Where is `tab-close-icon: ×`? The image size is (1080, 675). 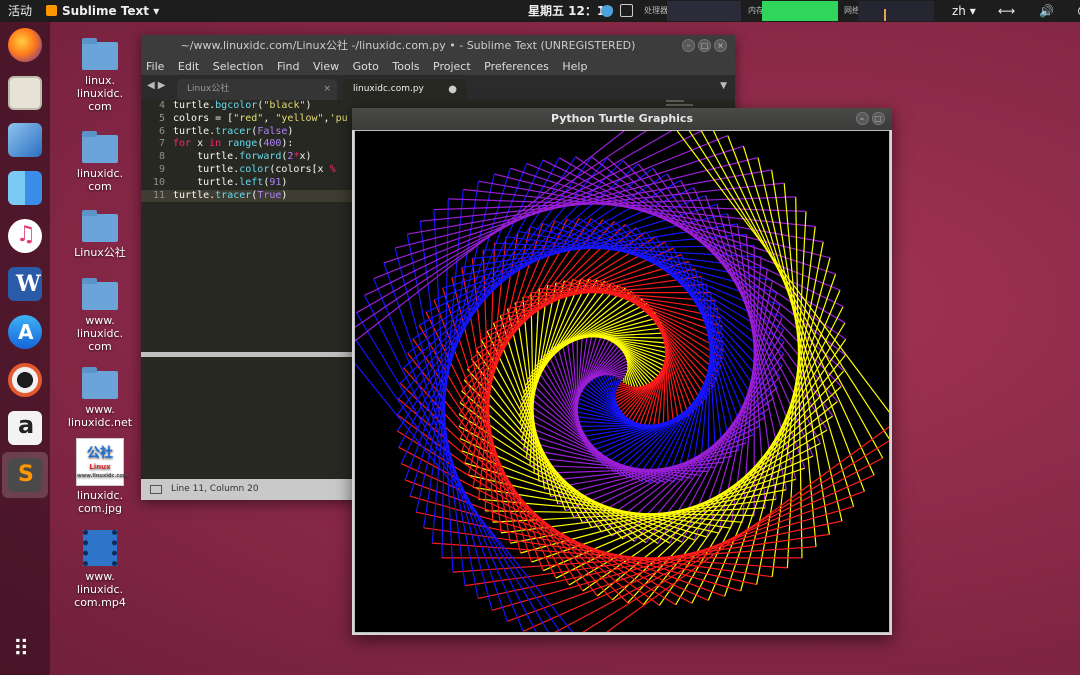
tab-close-icon: × is located at coordinates (327, 89).